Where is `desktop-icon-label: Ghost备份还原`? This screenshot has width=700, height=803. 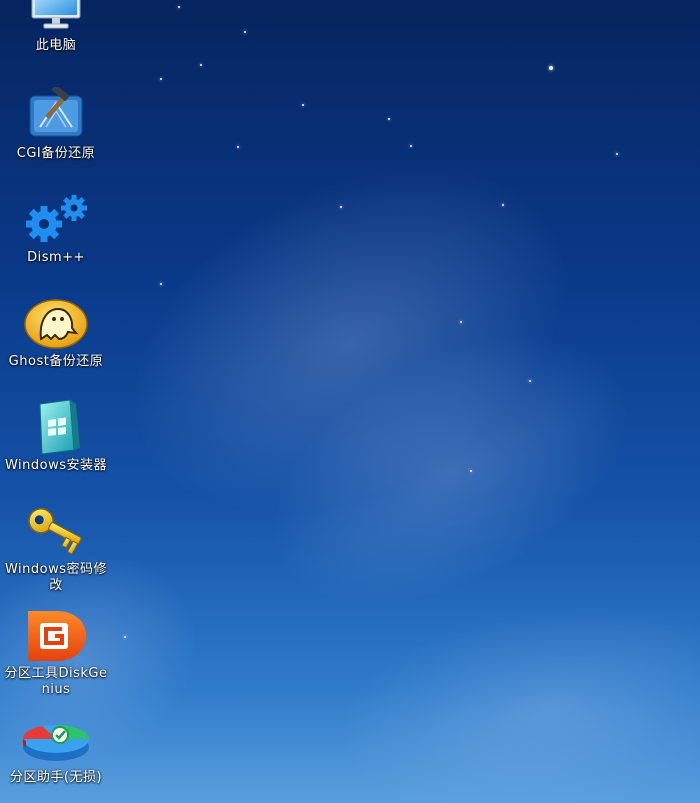 desktop-icon-label: Ghost备份还原 is located at coordinates (56, 361).